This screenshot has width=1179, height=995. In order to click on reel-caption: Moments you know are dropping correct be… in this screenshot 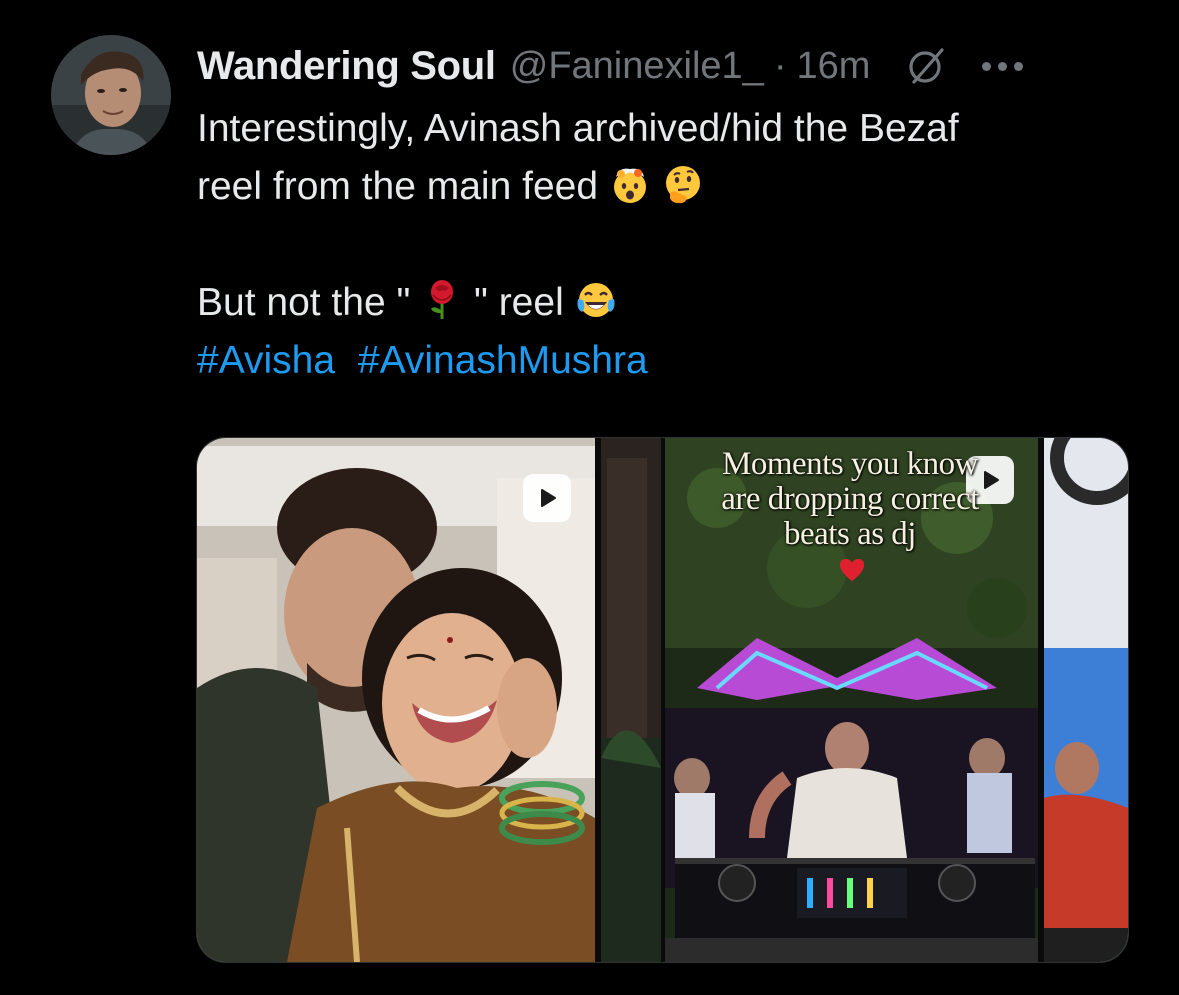, I will do `click(850, 517)`.